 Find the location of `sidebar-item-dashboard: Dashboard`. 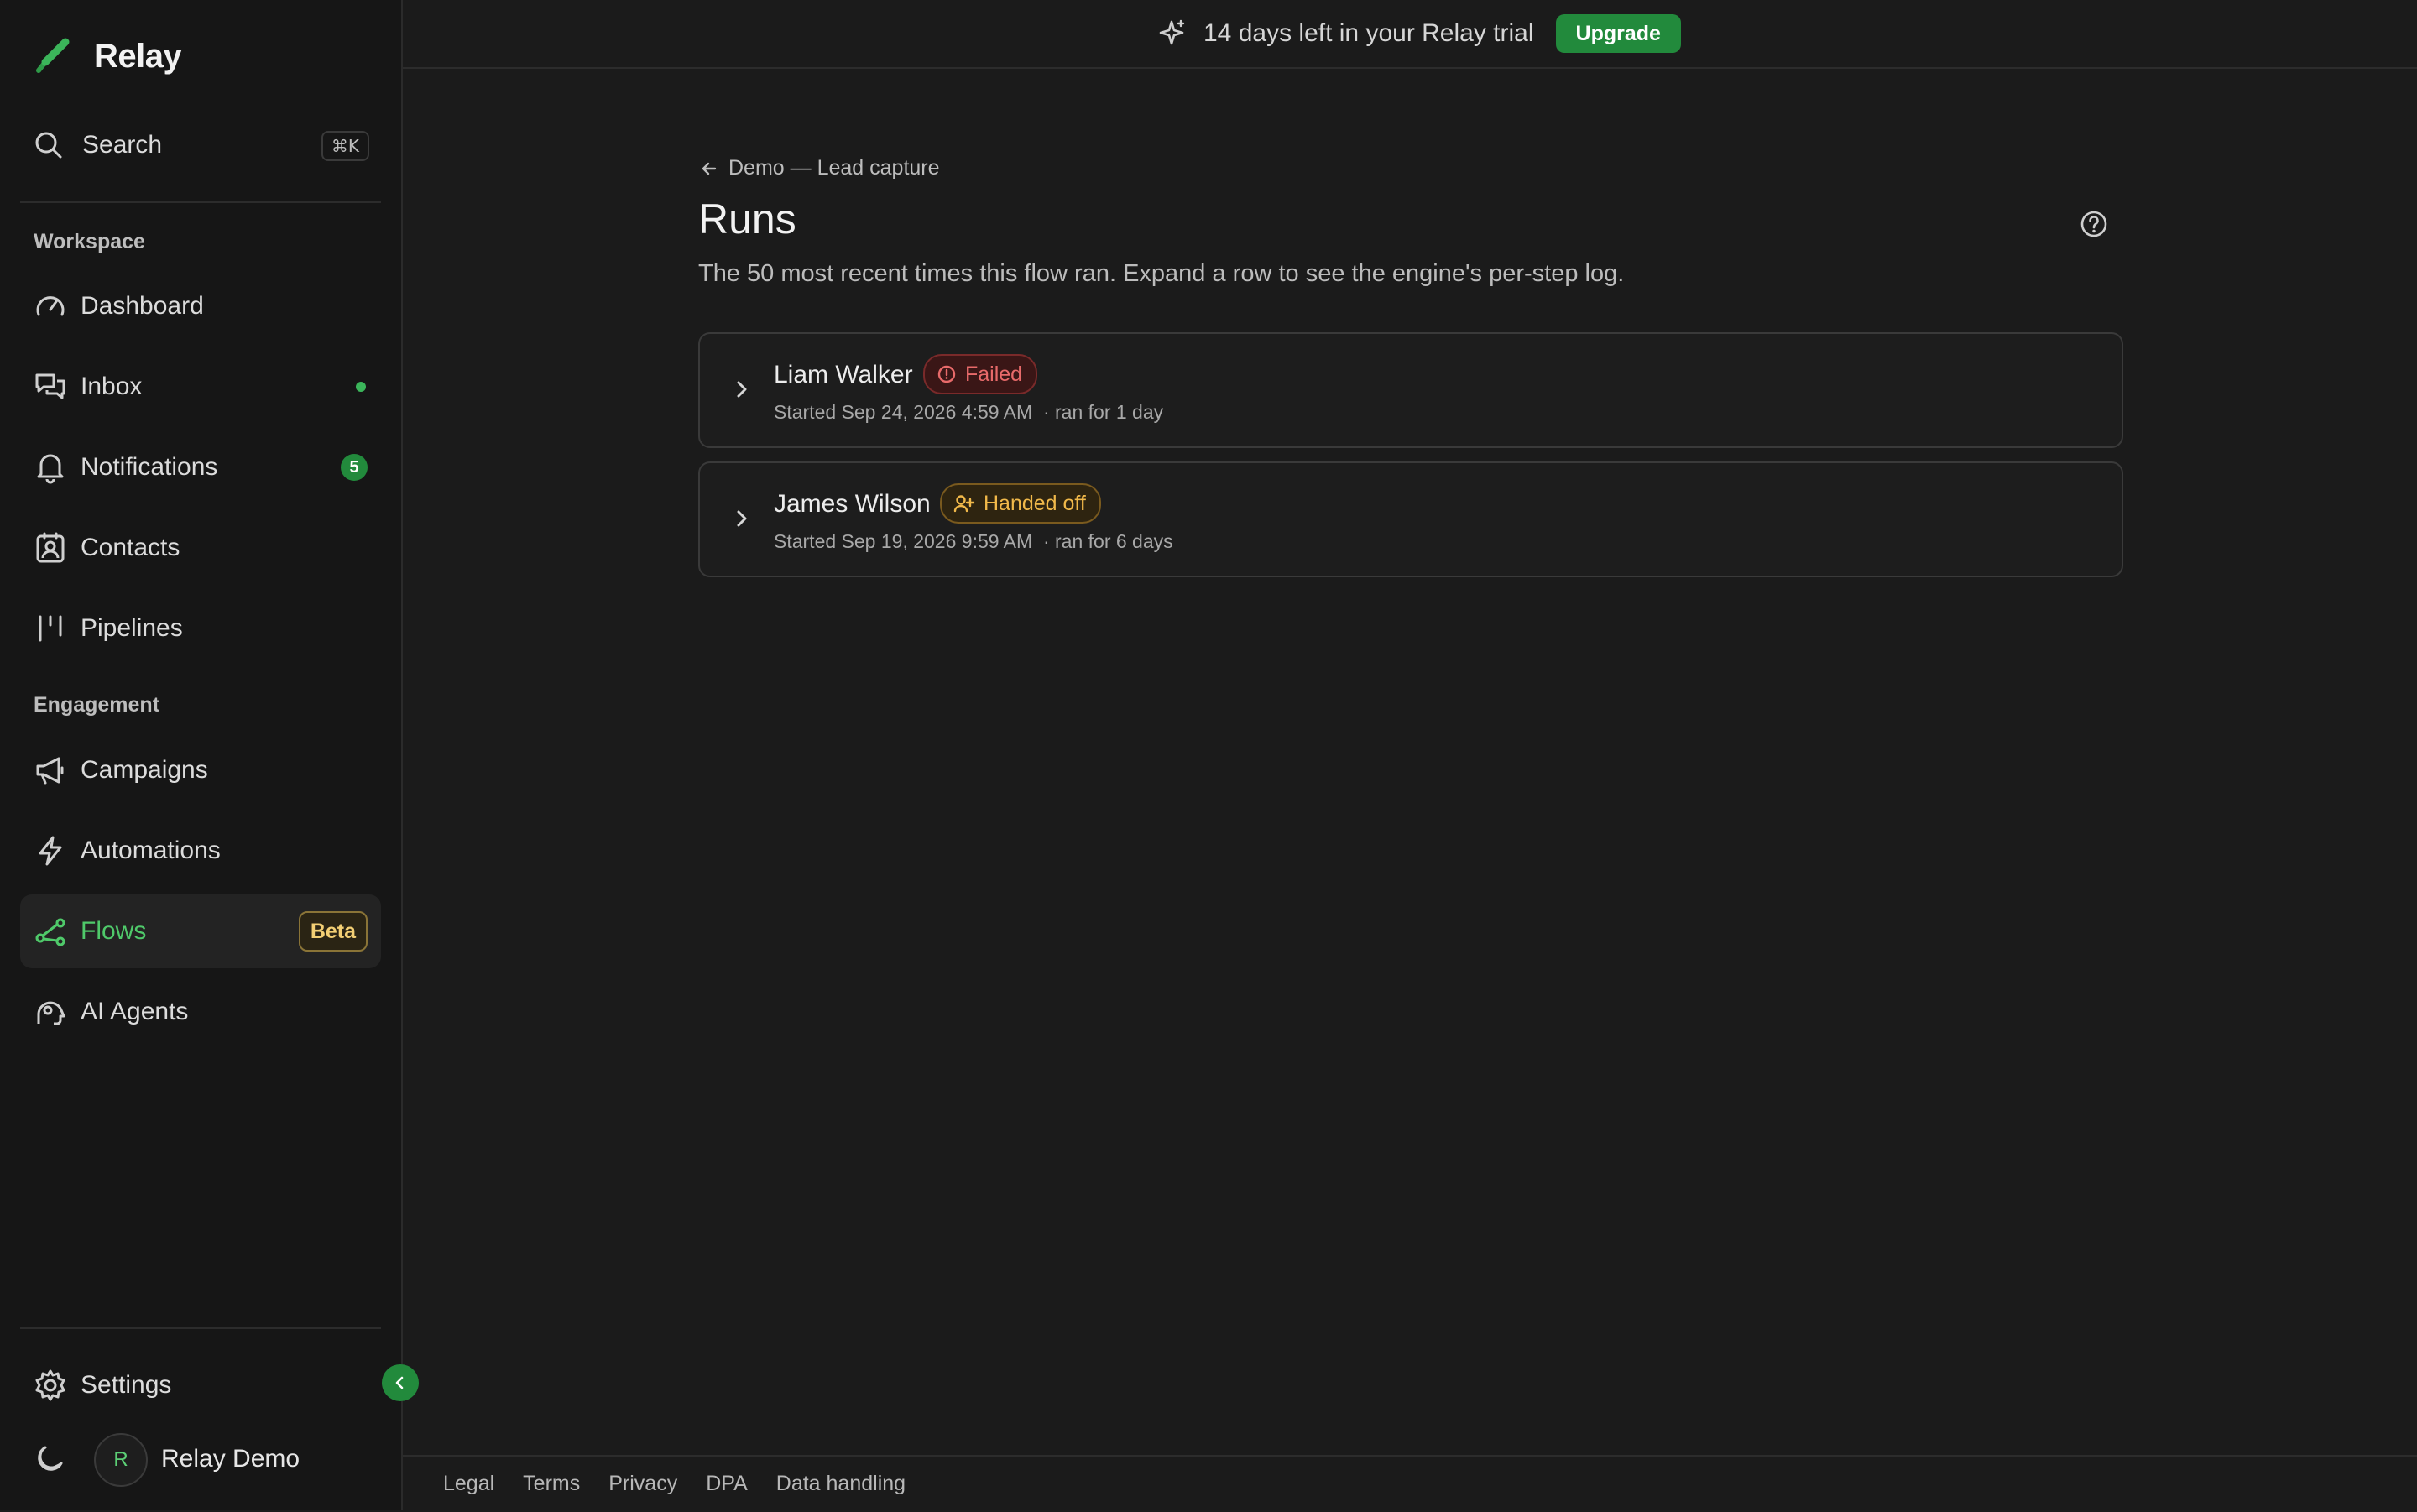

sidebar-item-dashboard: Dashboard is located at coordinates (200, 306).